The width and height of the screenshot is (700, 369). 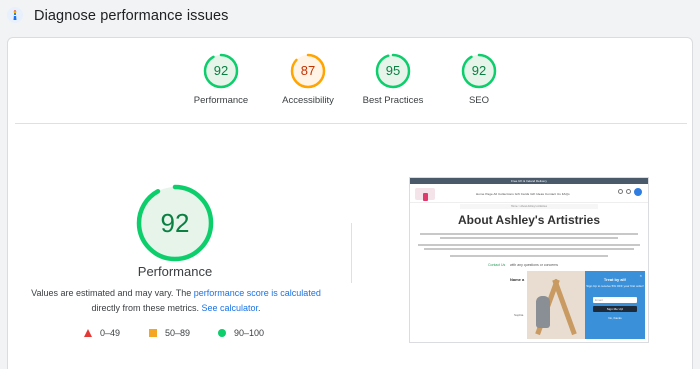 What do you see at coordinates (615, 279) in the screenshot?
I see `popup-title: Treat by all!` at bounding box center [615, 279].